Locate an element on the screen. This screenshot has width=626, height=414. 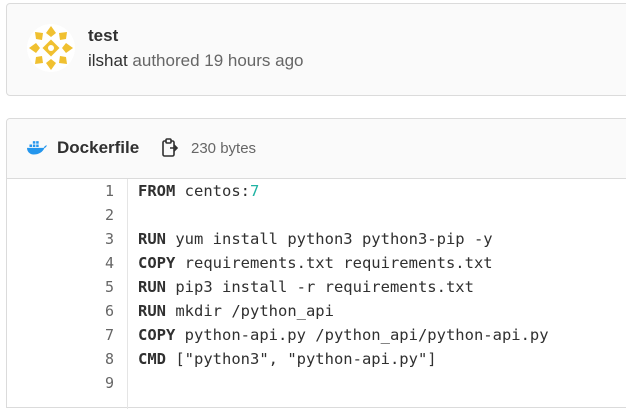
commit-meta: ilshat authored 19 hours ago is located at coordinates (196, 61).